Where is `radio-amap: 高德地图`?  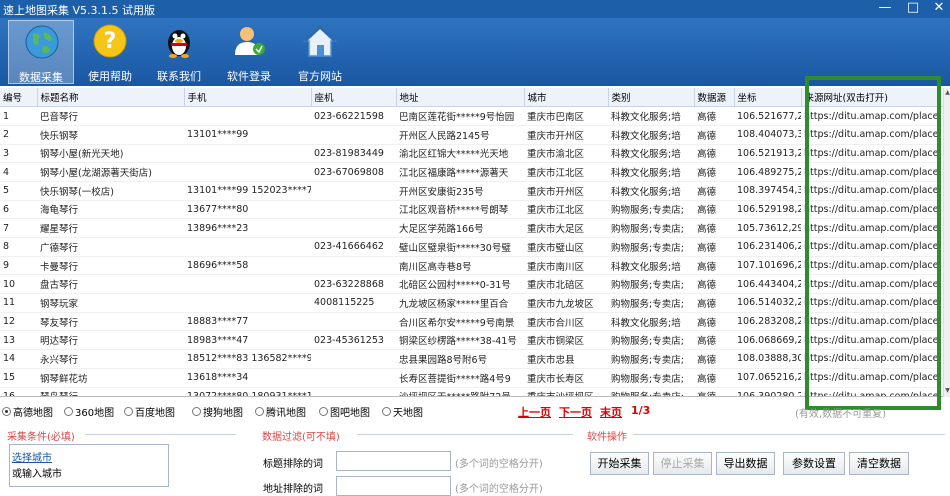
radio-amap: 高德地图 is located at coordinates (27, 411).